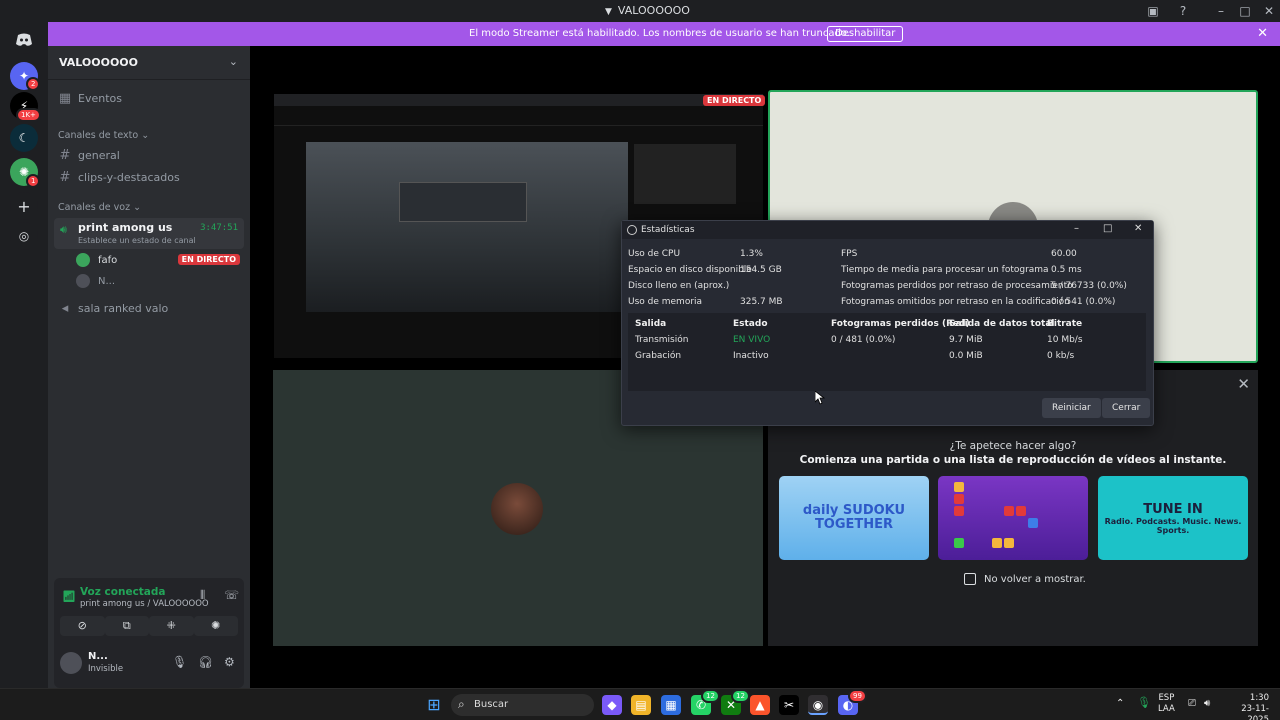 Image resolution: width=1280 pixels, height=720 pixels. I want to click on headphones-icon: 🎧︎, so click(205, 662).